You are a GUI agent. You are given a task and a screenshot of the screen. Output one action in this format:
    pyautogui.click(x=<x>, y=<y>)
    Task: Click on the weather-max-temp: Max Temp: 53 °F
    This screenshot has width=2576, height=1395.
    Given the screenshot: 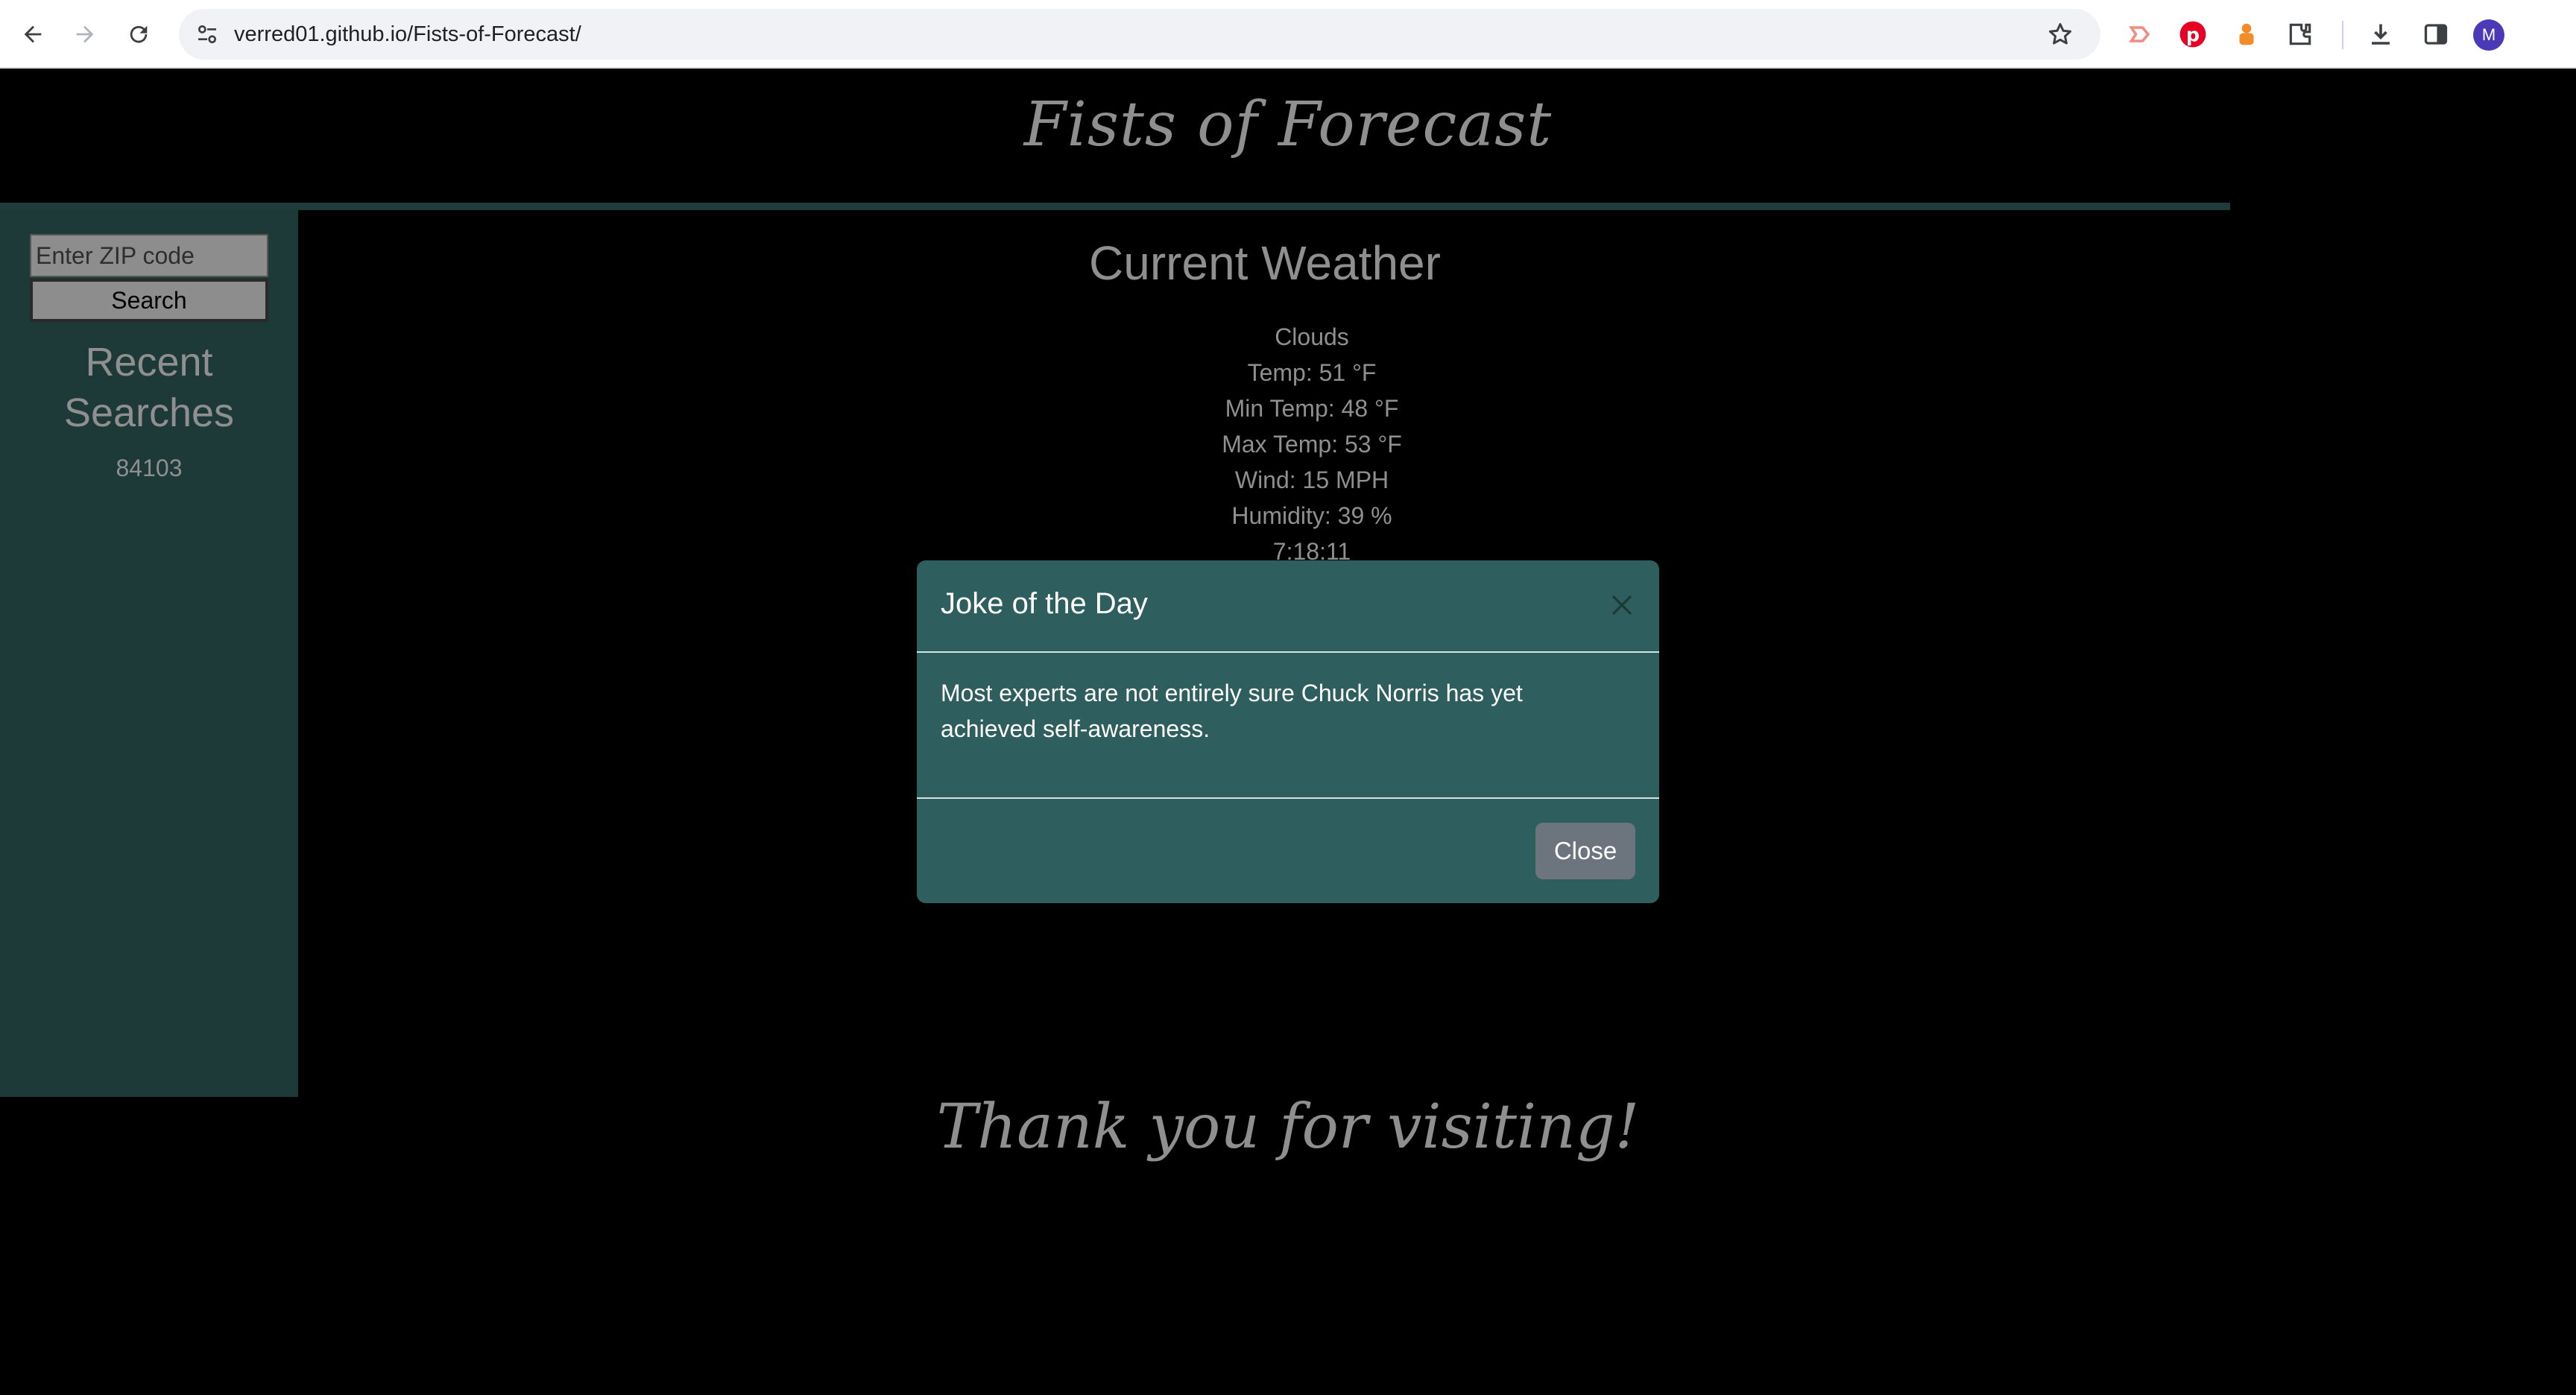 What is the action you would take?
    pyautogui.click(x=1312, y=444)
    